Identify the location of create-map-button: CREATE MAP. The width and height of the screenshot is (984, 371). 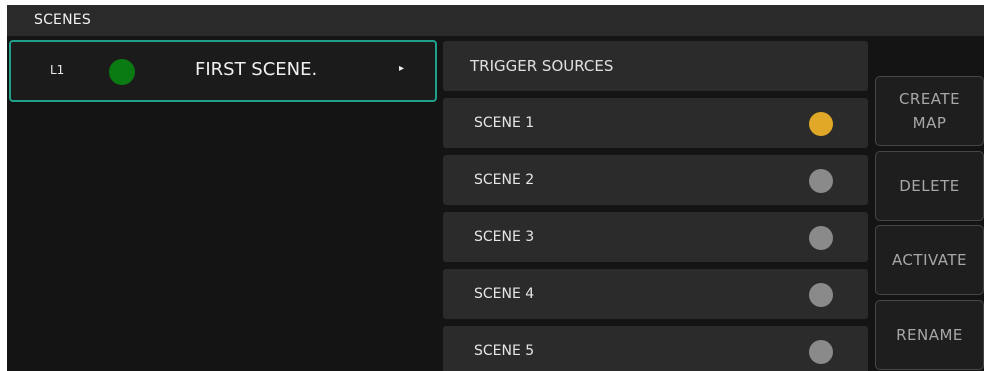
(929, 111).